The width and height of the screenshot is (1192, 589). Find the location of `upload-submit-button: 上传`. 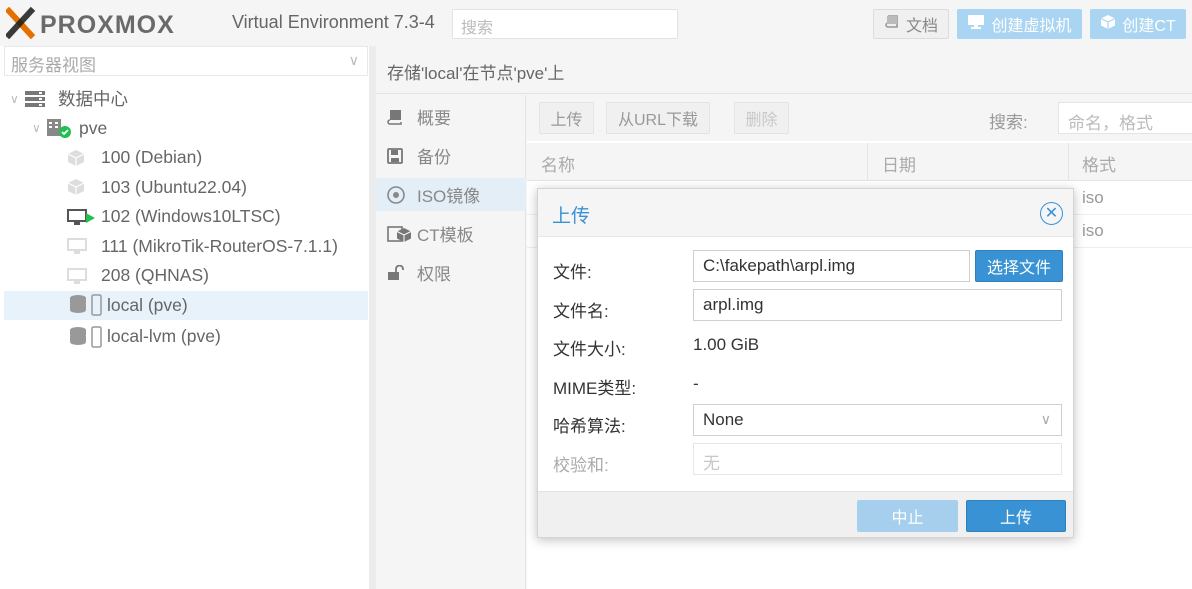

upload-submit-button: 上传 is located at coordinates (1016, 516).